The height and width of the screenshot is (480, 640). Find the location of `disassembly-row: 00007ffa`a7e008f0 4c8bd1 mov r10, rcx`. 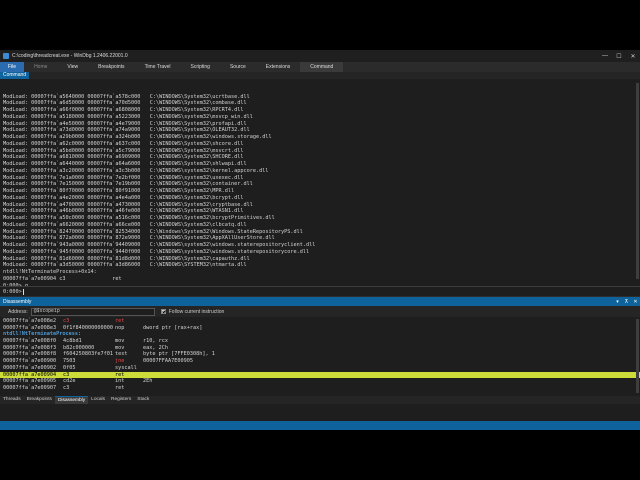

disassembly-row: 00007ffa`a7e008f0 4c8bd1 mov r10, rcx is located at coordinates (320, 341).